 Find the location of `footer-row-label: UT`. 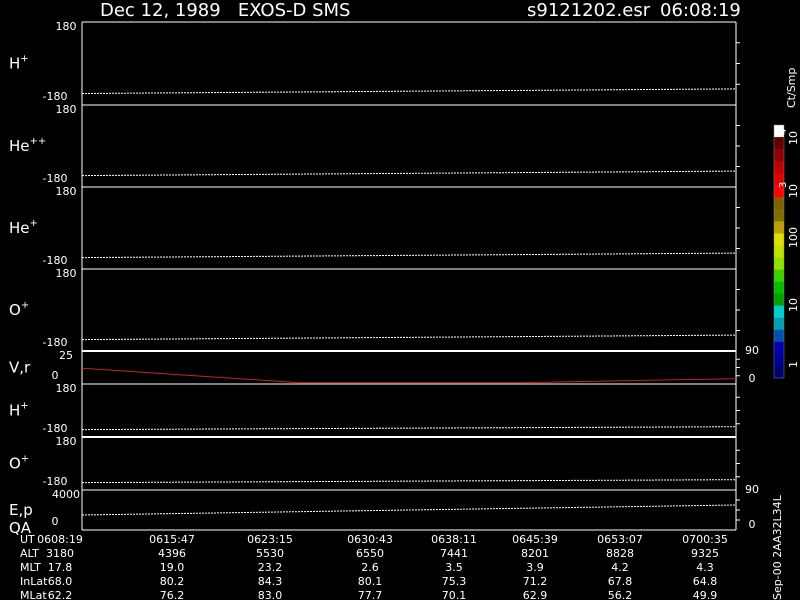

footer-row-label: UT is located at coordinates (27, 539).